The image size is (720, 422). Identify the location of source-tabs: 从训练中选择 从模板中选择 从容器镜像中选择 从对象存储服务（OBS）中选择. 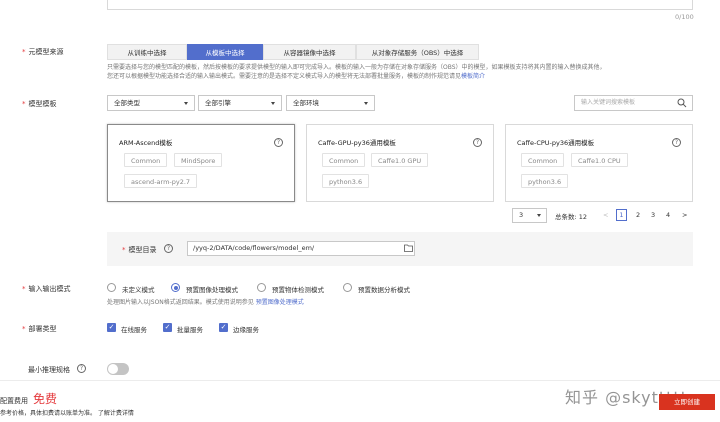
(293, 52).